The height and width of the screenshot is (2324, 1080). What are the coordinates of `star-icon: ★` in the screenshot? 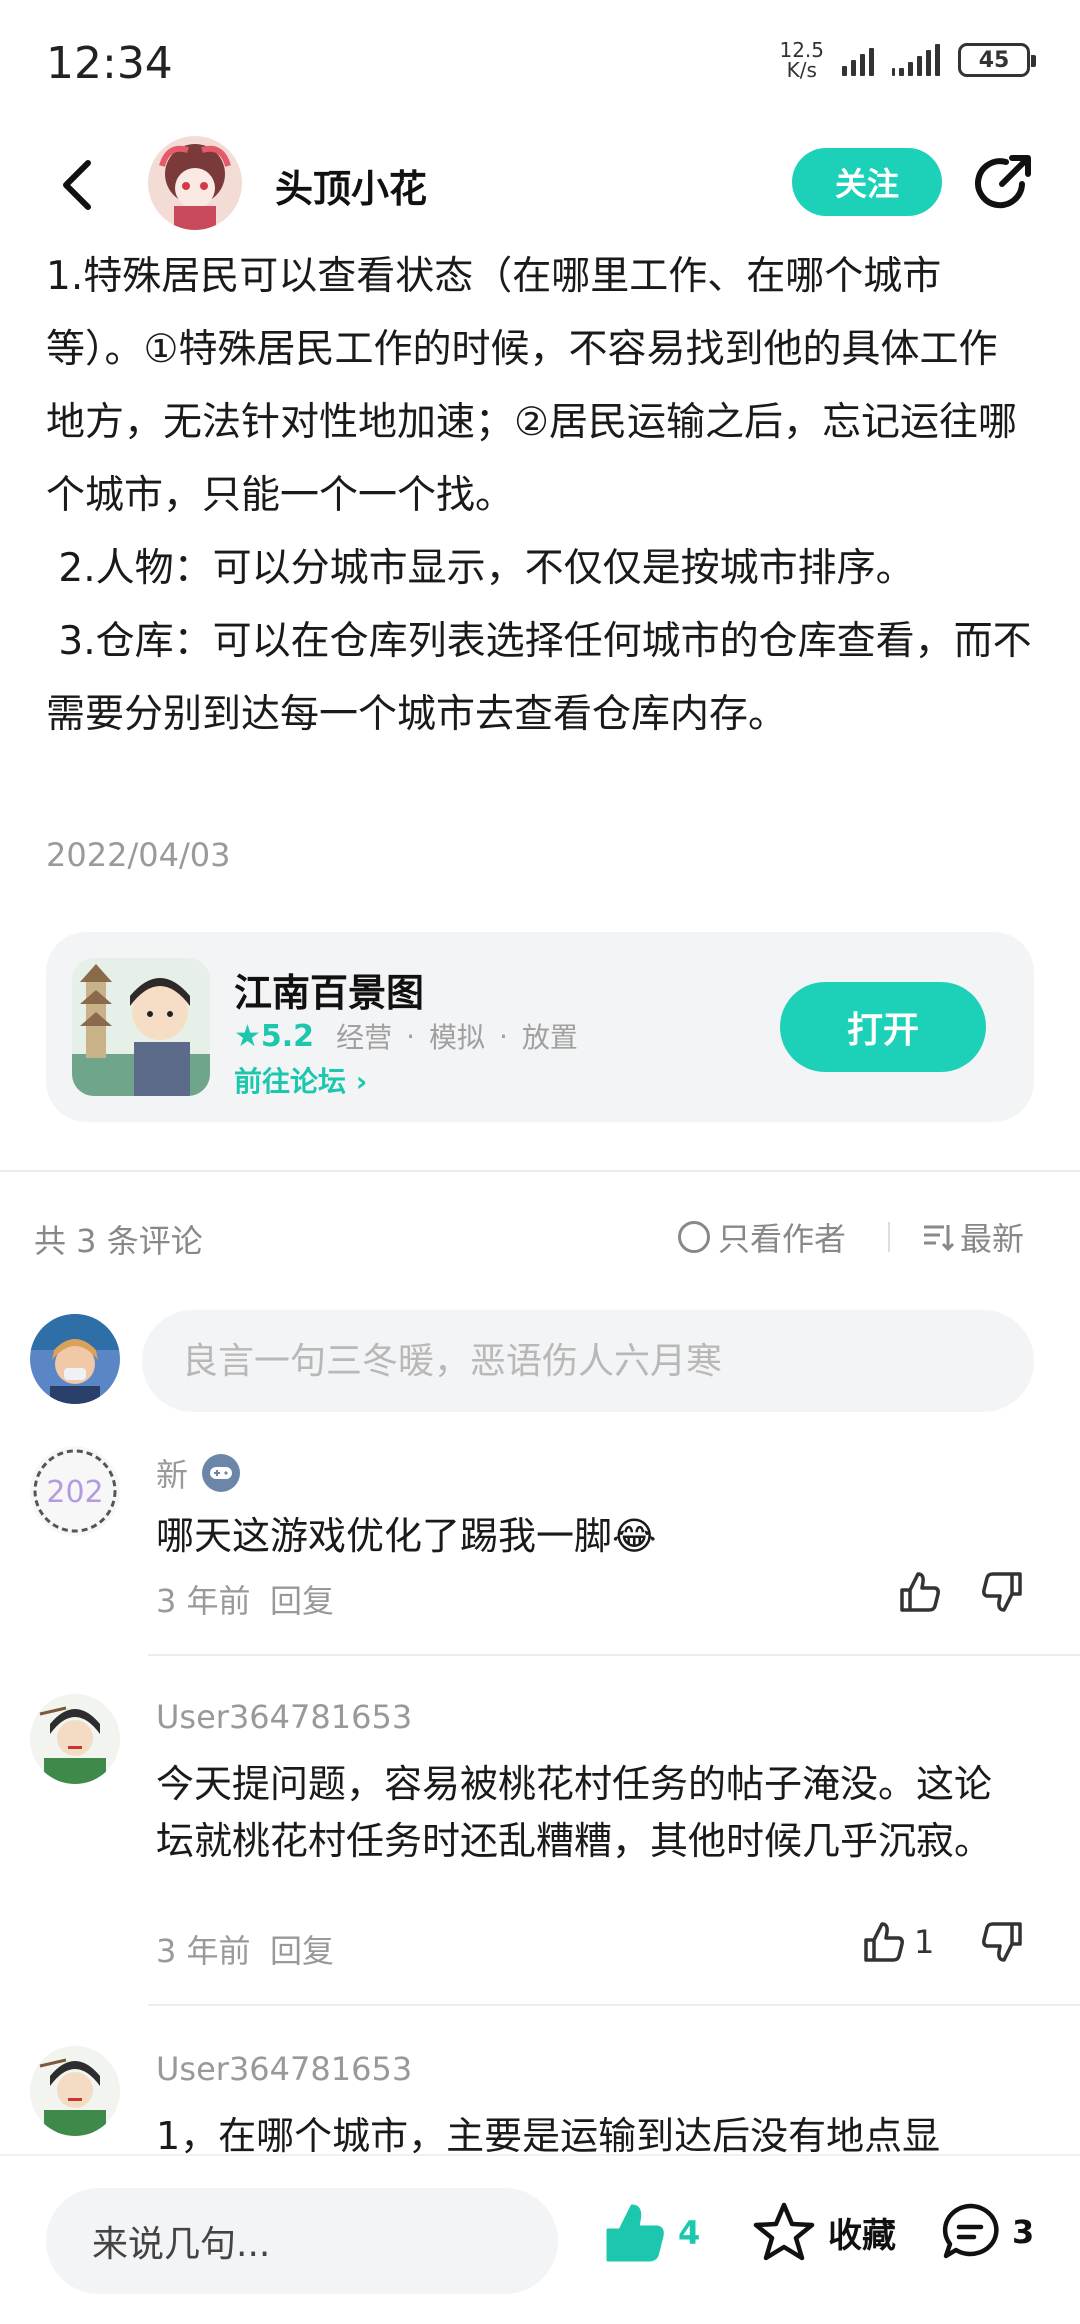 It's located at (247, 1036).